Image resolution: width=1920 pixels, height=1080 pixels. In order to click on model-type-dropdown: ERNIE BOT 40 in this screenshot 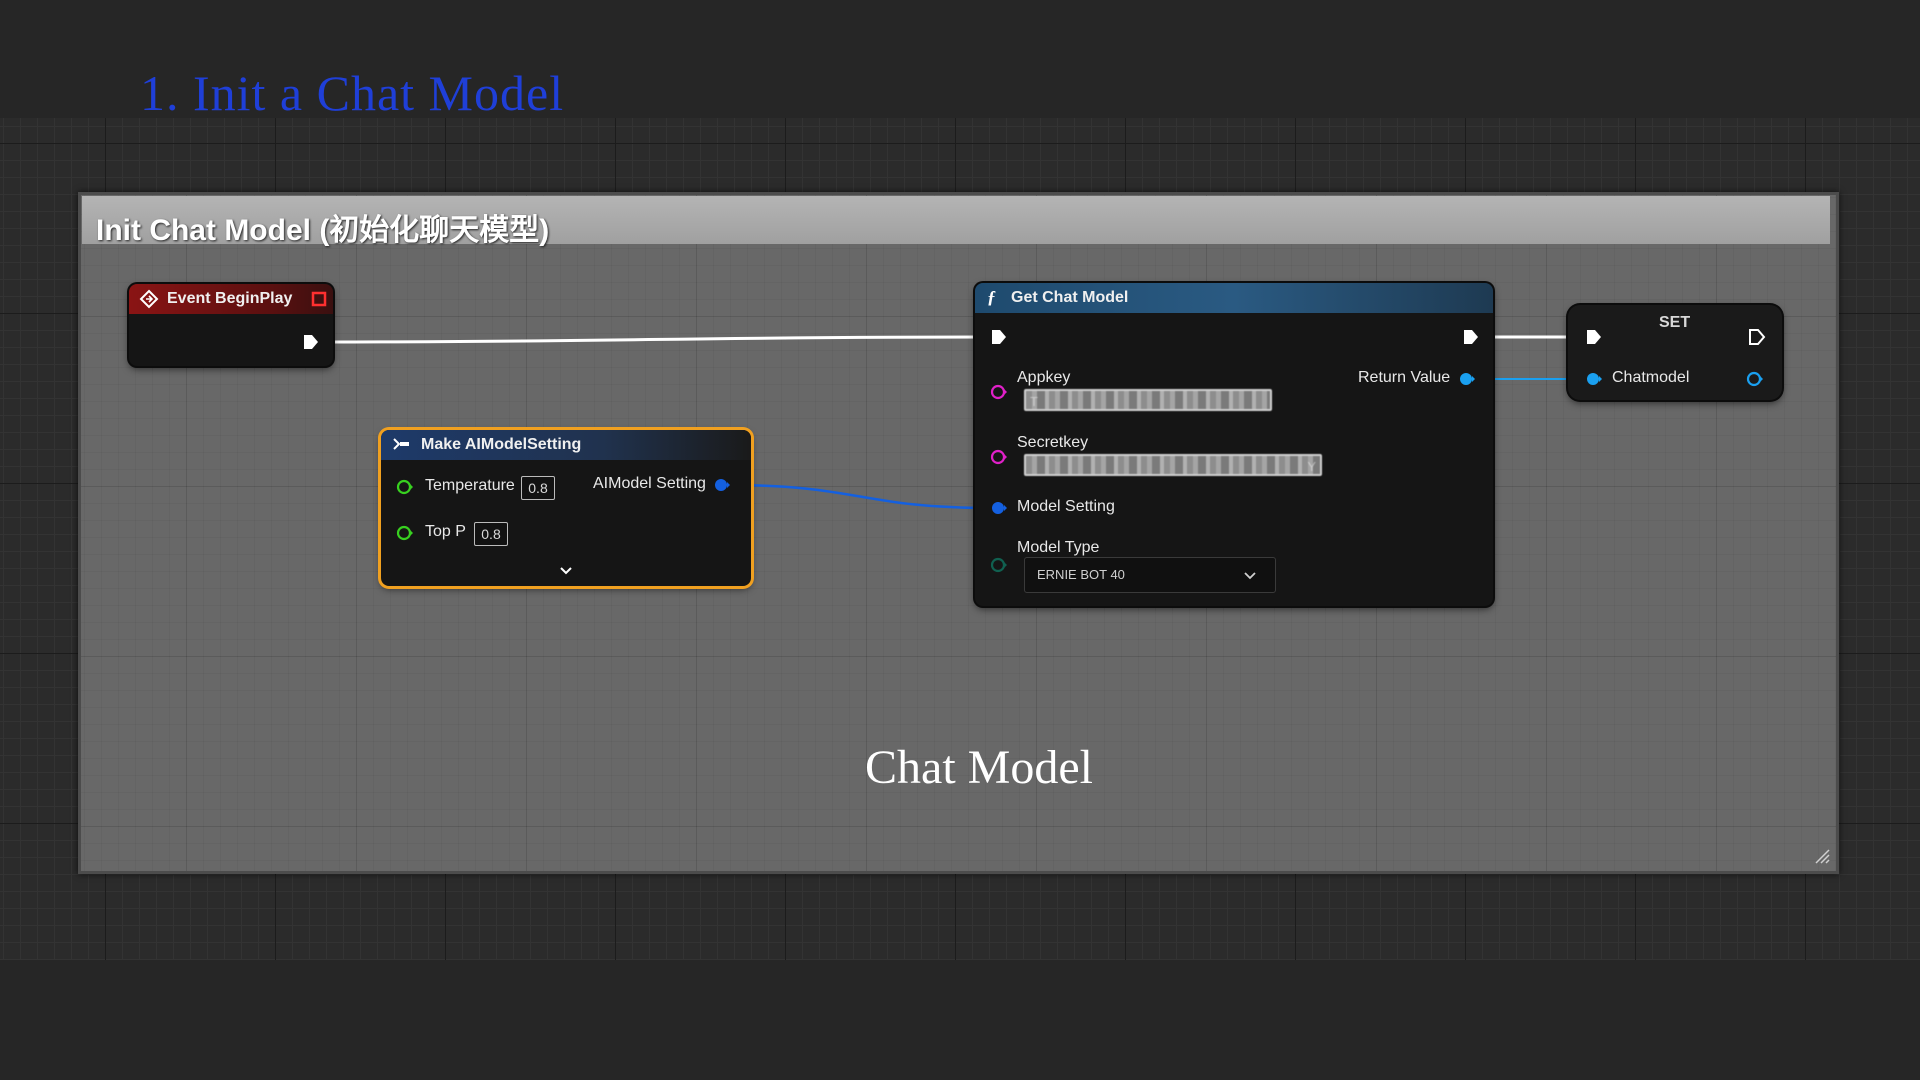, I will do `click(1150, 575)`.